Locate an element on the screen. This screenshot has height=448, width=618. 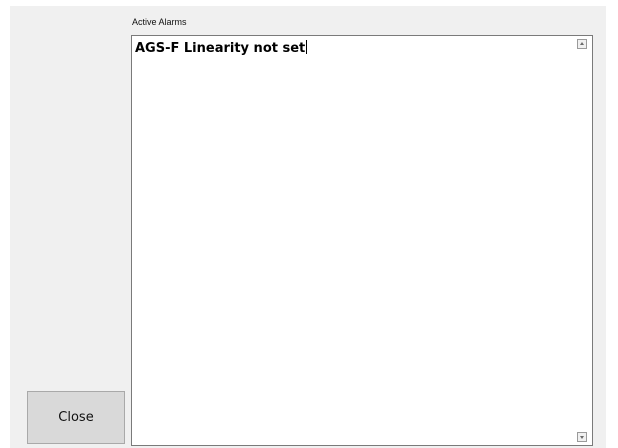
alarm-text-content: AGS-F Linearity not set is located at coordinates (221, 48).